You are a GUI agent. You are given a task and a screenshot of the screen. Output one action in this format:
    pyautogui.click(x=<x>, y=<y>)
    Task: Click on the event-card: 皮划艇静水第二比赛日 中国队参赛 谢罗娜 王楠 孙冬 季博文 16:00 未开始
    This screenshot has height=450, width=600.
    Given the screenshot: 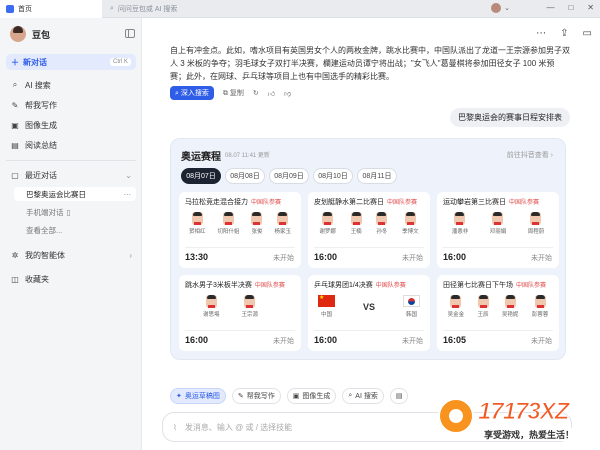 What is the action you would take?
    pyautogui.click(x=369, y=230)
    